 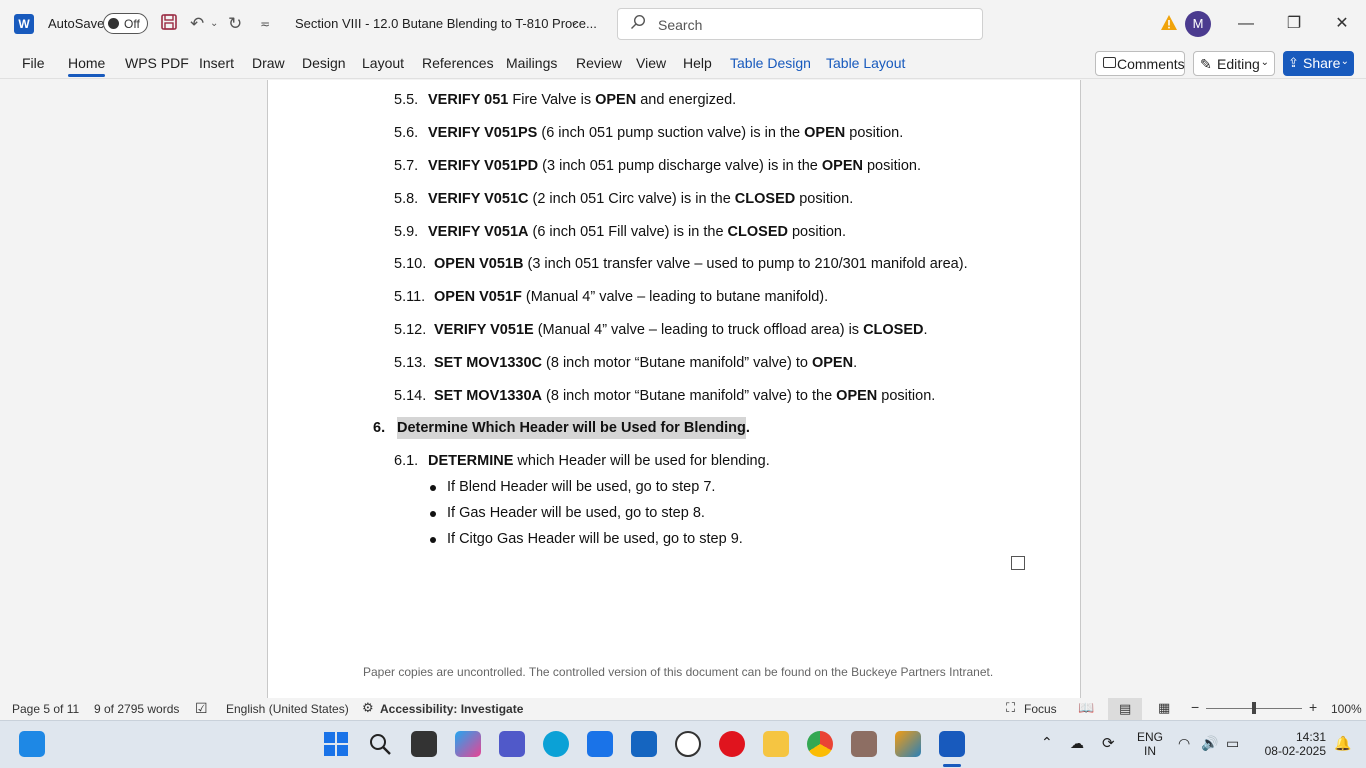 I want to click on tab-home: Home, so click(x=87, y=66).